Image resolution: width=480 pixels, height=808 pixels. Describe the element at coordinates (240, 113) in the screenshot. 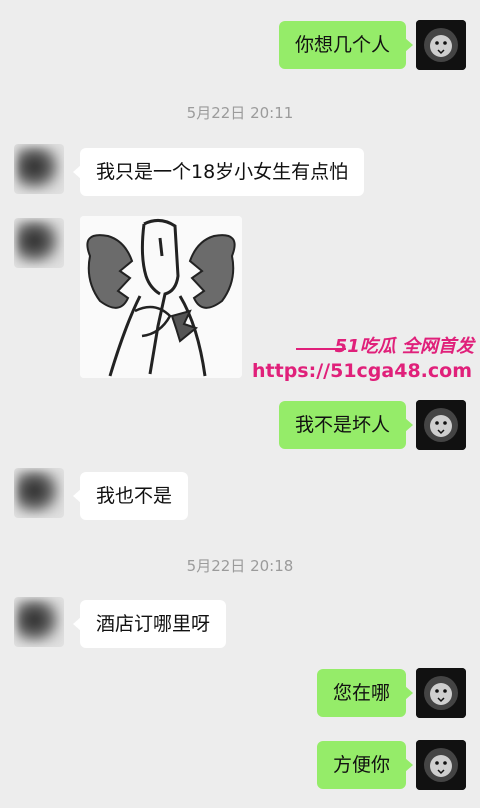

I see `timestamp: 5月22日 20:11` at that location.